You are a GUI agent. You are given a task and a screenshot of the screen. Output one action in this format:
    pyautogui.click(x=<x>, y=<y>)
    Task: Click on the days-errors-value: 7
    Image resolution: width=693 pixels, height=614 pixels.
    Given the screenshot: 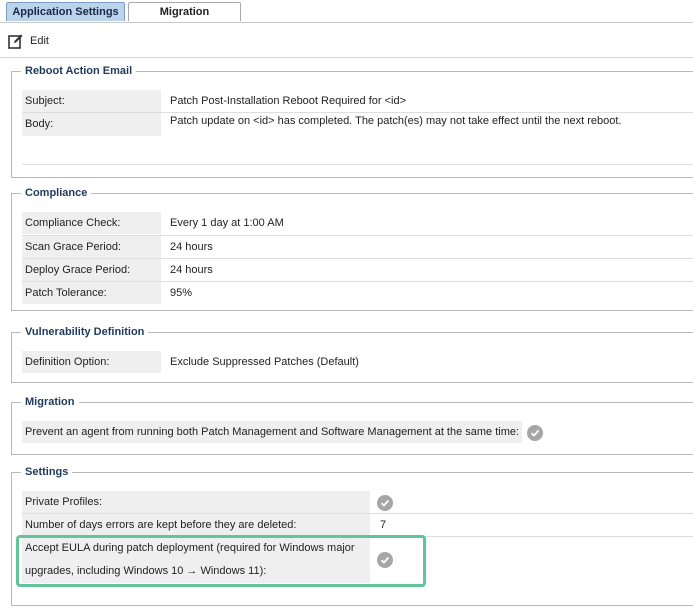 What is the action you would take?
    pyautogui.click(x=383, y=525)
    